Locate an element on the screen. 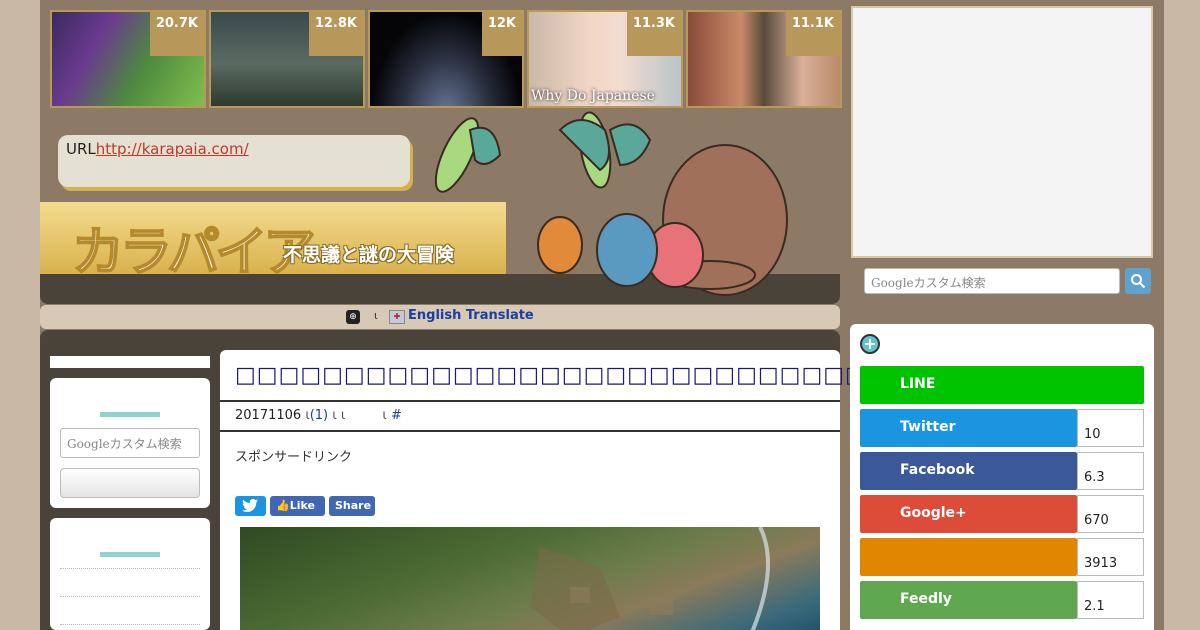 The image size is (1200, 630). article-image is located at coordinates (530, 578).